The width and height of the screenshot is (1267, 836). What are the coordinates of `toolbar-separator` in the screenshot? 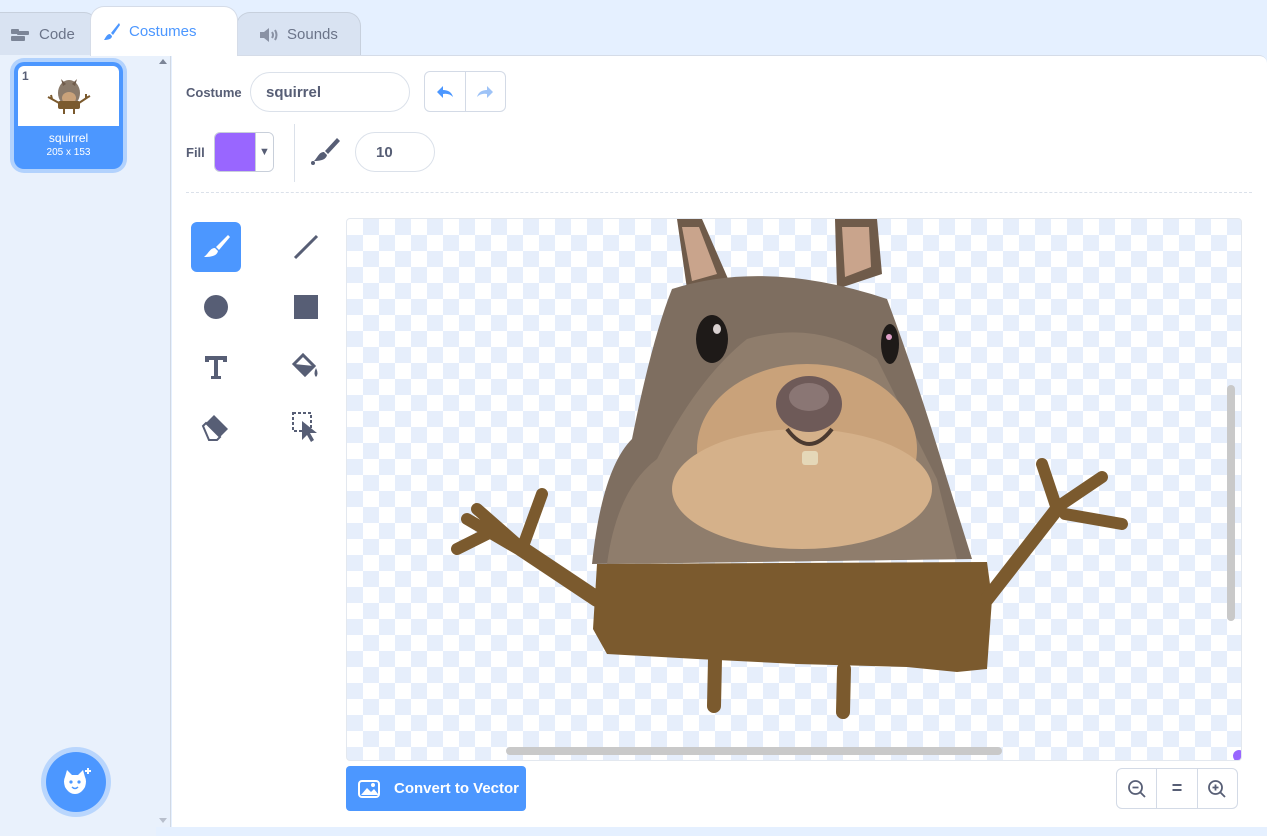 It's located at (719, 192).